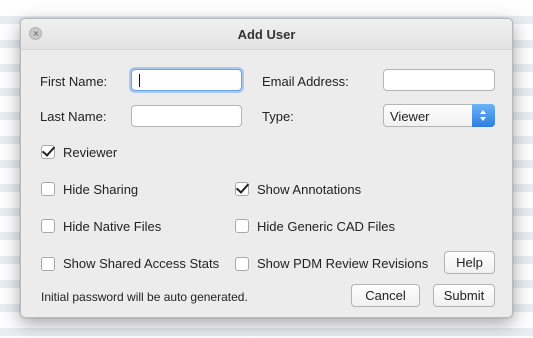 The image size is (533, 338). Describe the element at coordinates (309, 189) in the screenshot. I see `show-annotations-label: Show Annotations` at that location.